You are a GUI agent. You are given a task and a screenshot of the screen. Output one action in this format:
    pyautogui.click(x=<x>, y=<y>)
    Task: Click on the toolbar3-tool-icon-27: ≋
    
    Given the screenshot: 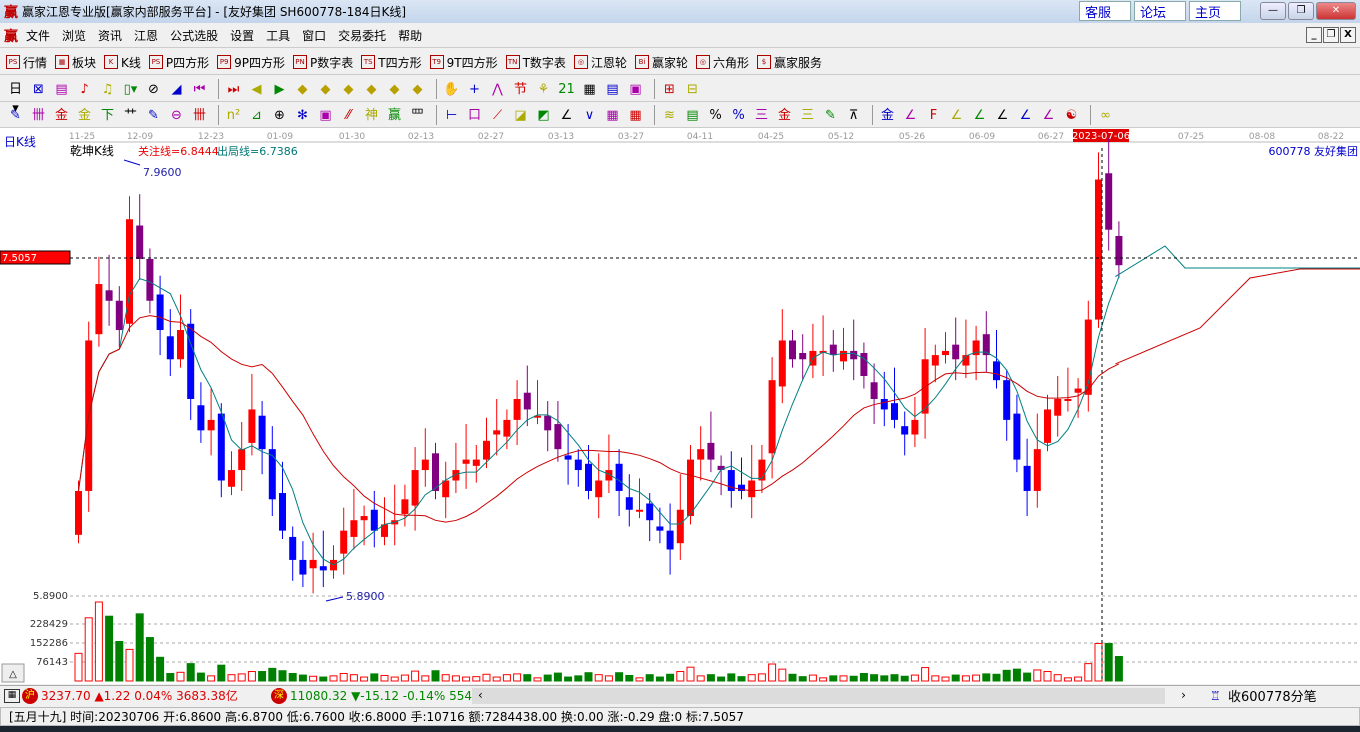 What is the action you would take?
    pyautogui.click(x=669, y=115)
    